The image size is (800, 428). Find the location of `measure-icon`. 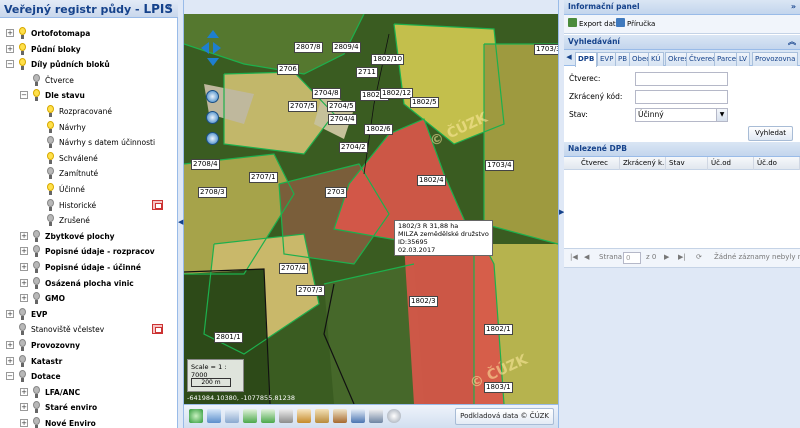

measure-icon is located at coordinates (286, 416).